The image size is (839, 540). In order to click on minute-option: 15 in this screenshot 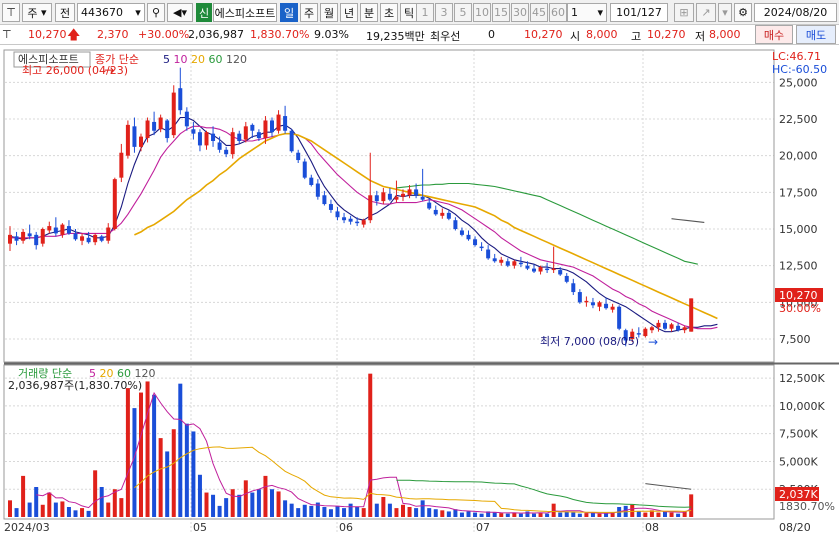, I will do `click(501, 12)`.